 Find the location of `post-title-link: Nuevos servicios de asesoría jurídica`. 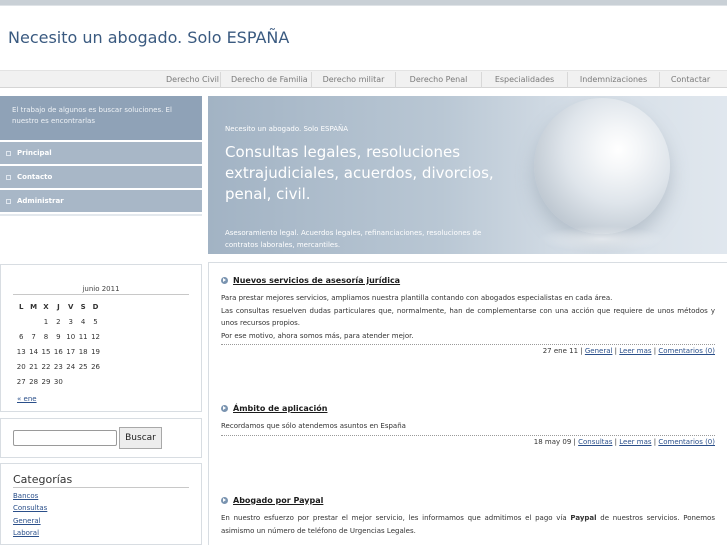

post-title-link: Nuevos servicios de asesoría jurídica is located at coordinates (316, 280).